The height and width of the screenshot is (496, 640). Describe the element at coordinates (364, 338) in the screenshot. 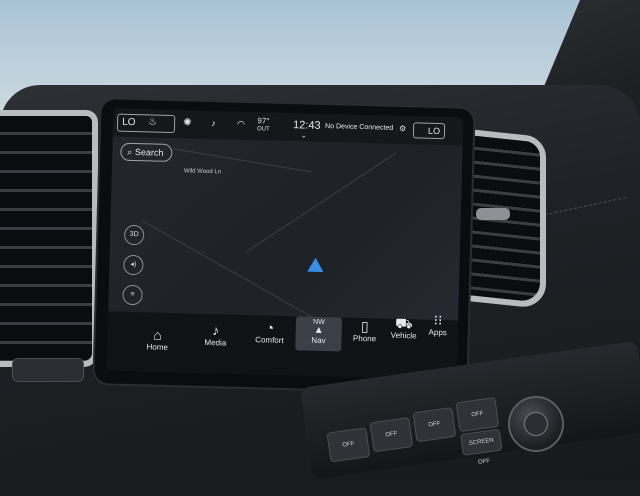

I see `dock-label: Phone` at that location.